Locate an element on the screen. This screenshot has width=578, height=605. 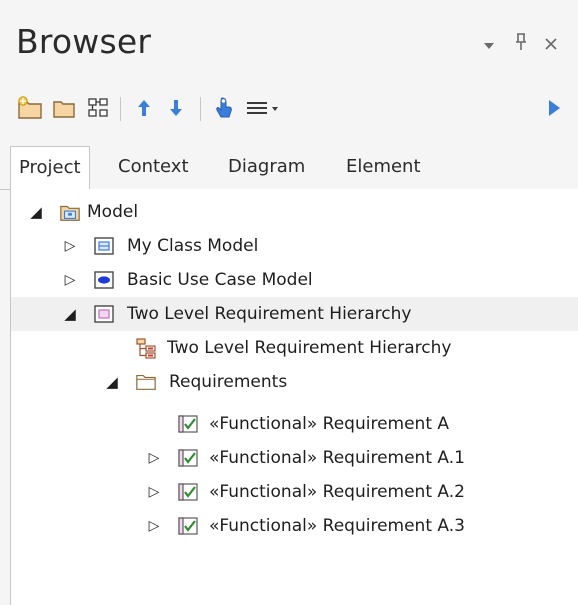
tree-item-basic-use-case-model: ▷ Basic Use Case Model is located at coordinates (294, 280).